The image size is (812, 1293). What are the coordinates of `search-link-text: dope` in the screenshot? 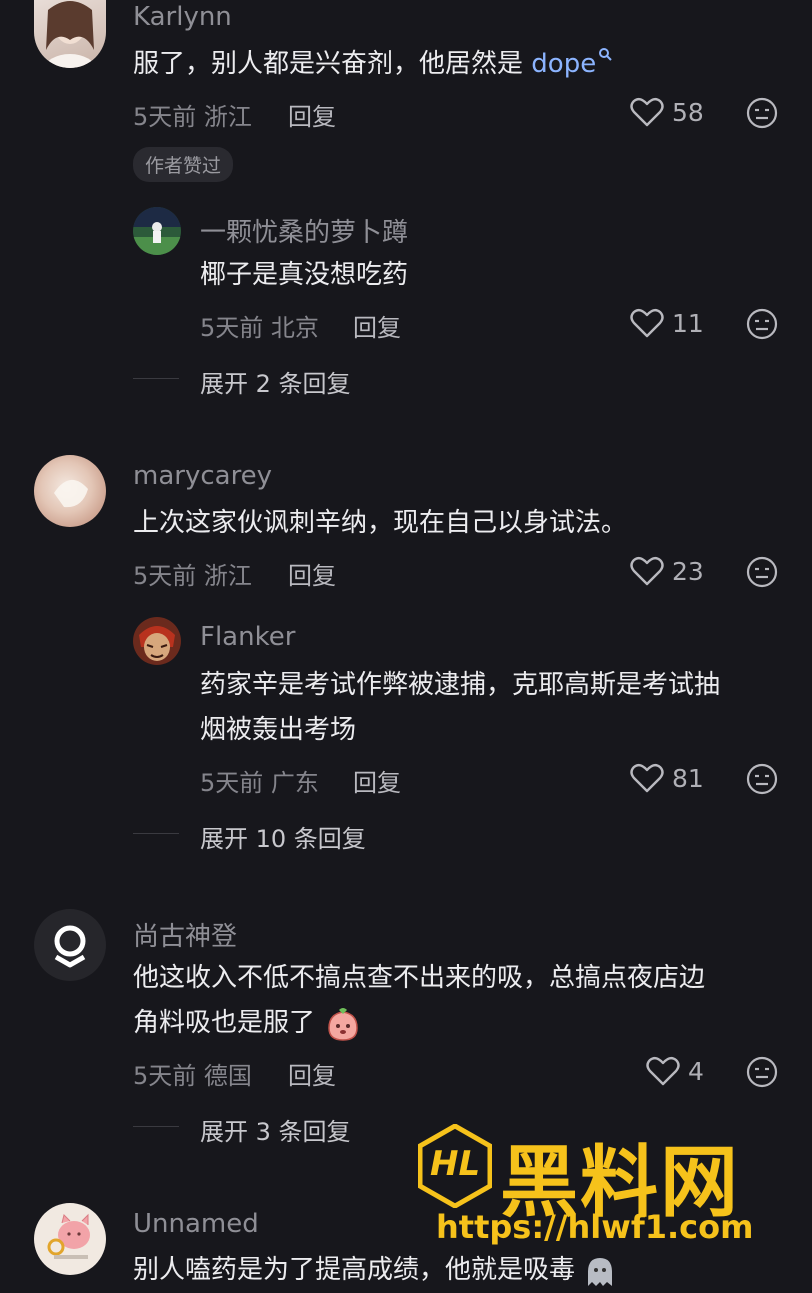 It's located at (564, 64).